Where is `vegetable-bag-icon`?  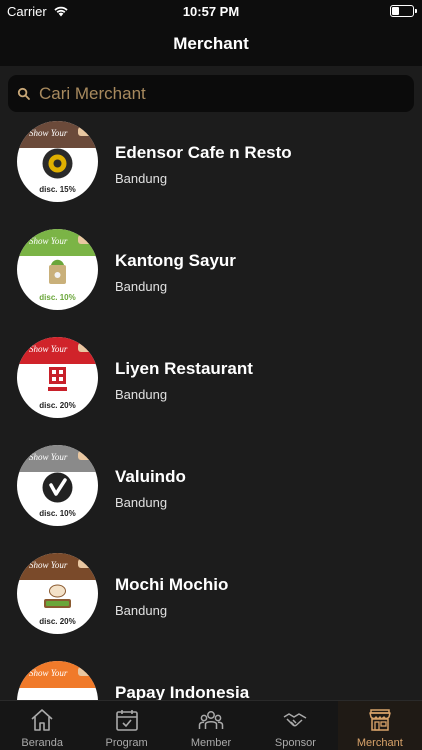
vegetable-bag-icon is located at coordinates (57, 271).